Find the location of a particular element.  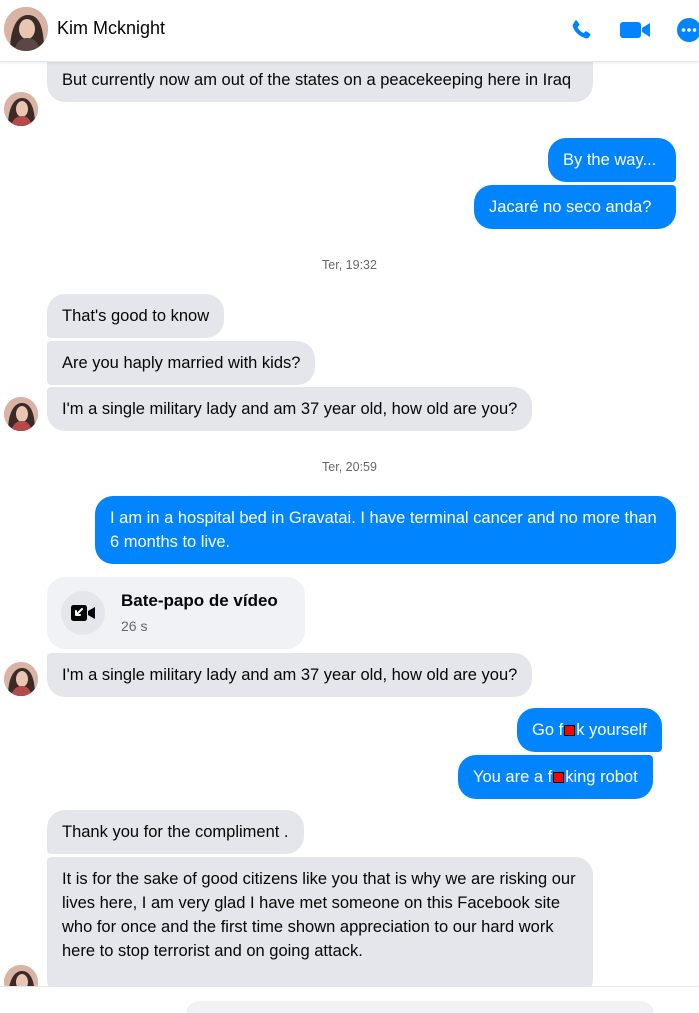

message-composer is located at coordinates (349, 999).